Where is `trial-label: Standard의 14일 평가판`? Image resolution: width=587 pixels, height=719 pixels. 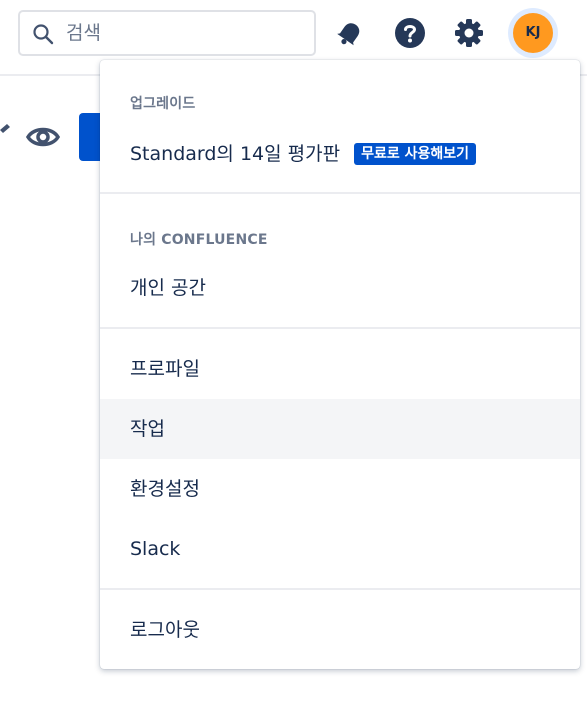
trial-label: Standard의 14일 평가판 is located at coordinates (235, 154).